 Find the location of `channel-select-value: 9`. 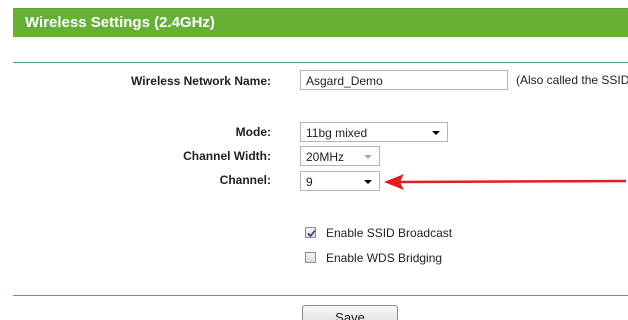

channel-select-value: 9 is located at coordinates (309, 182).